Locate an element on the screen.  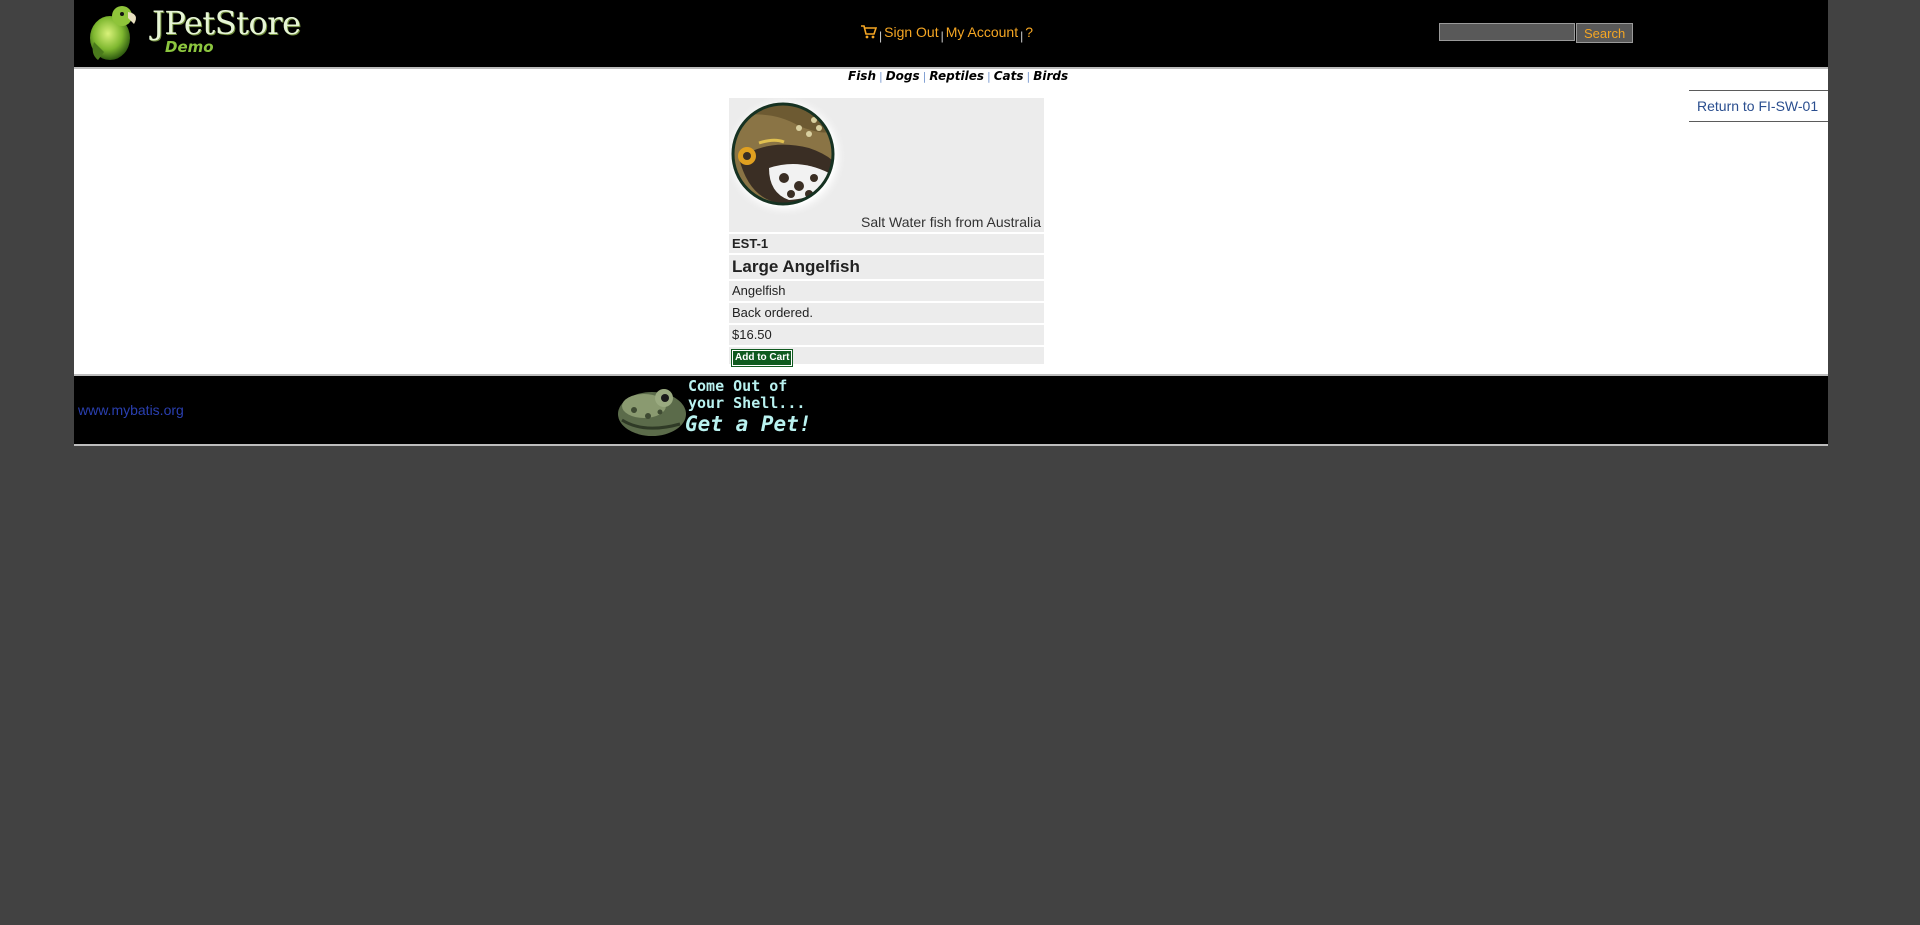
cart-icon is located at coordinates (869, 32).